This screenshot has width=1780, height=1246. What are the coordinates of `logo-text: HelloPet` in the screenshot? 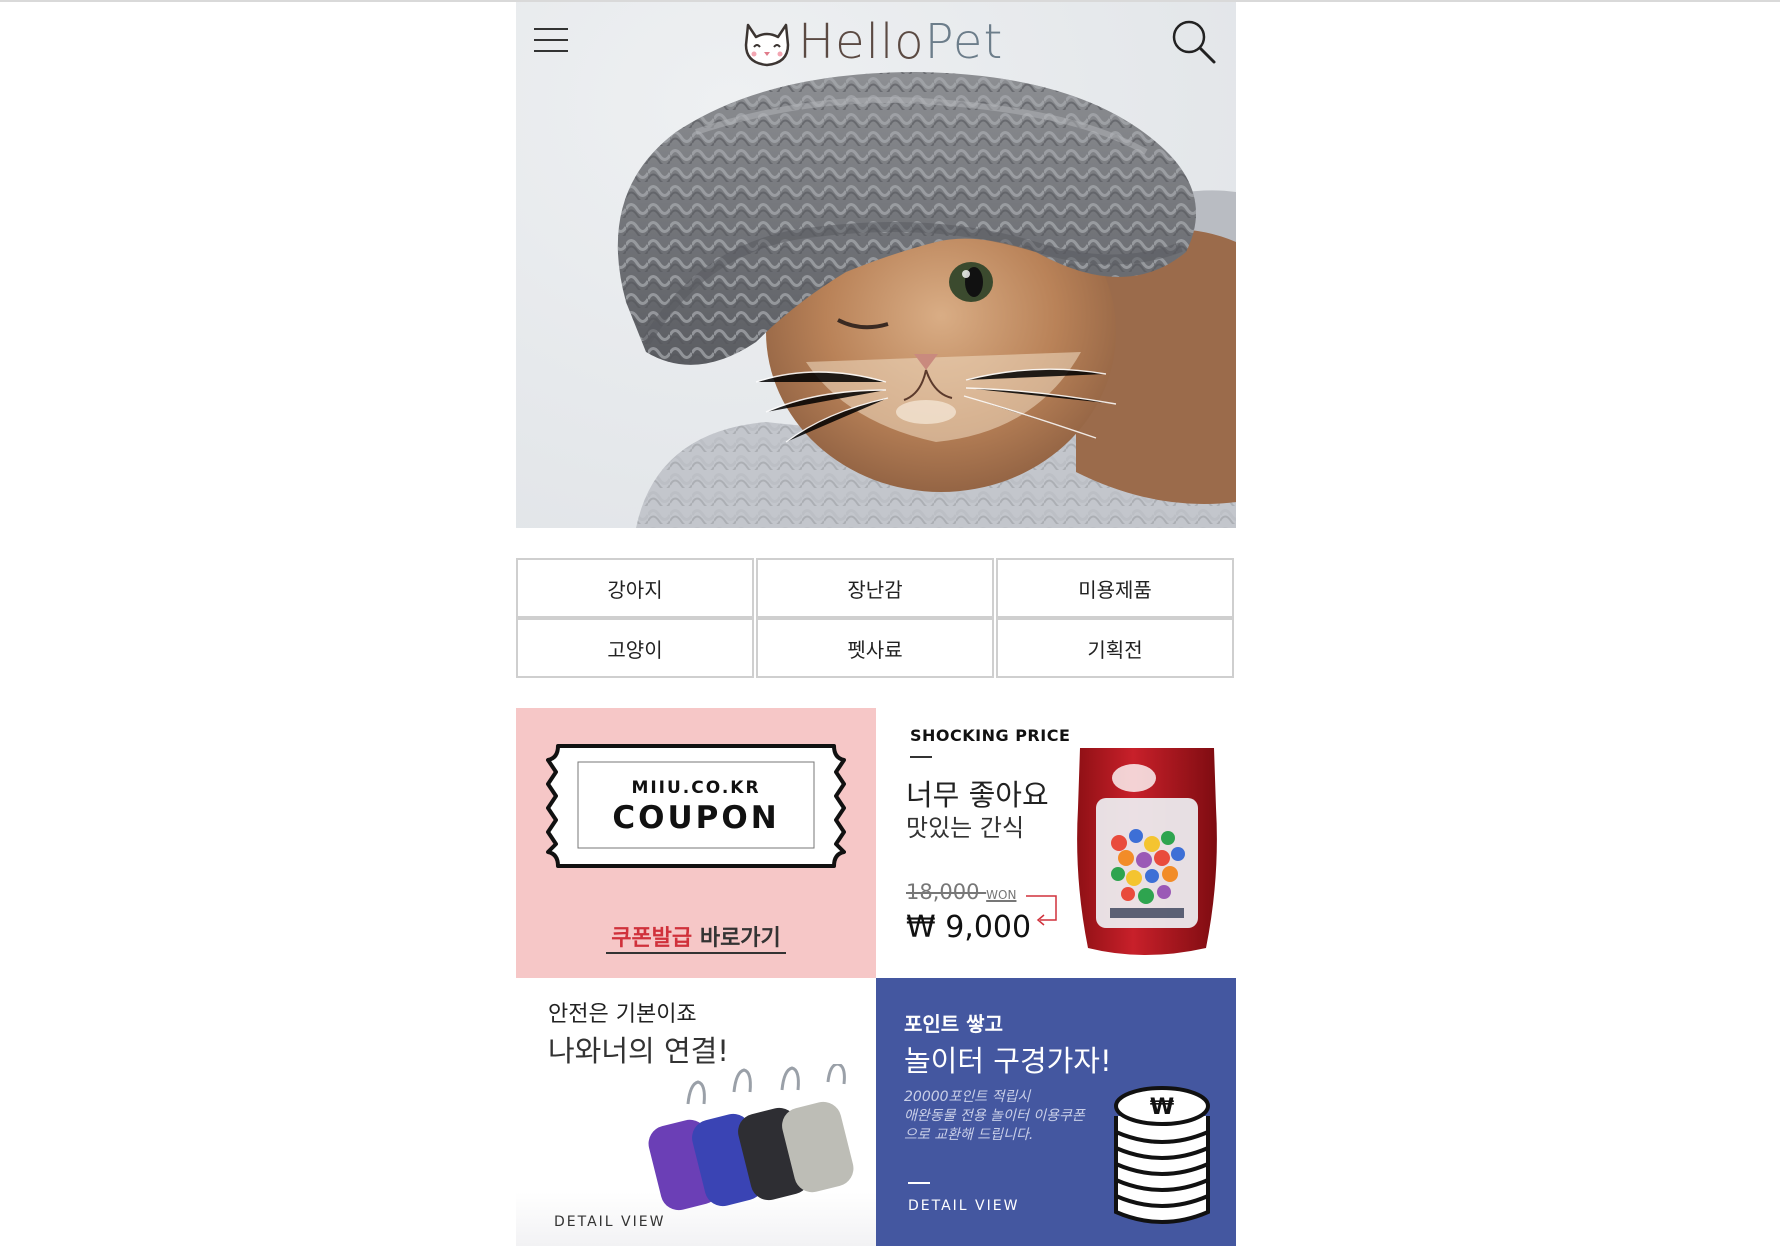 It's located at (901, 42).